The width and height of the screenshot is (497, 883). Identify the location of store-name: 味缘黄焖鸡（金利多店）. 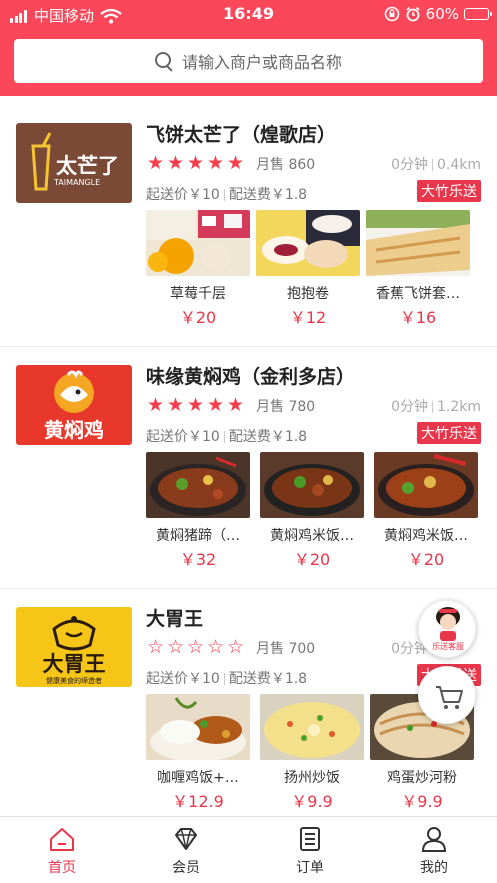
(250, 375).